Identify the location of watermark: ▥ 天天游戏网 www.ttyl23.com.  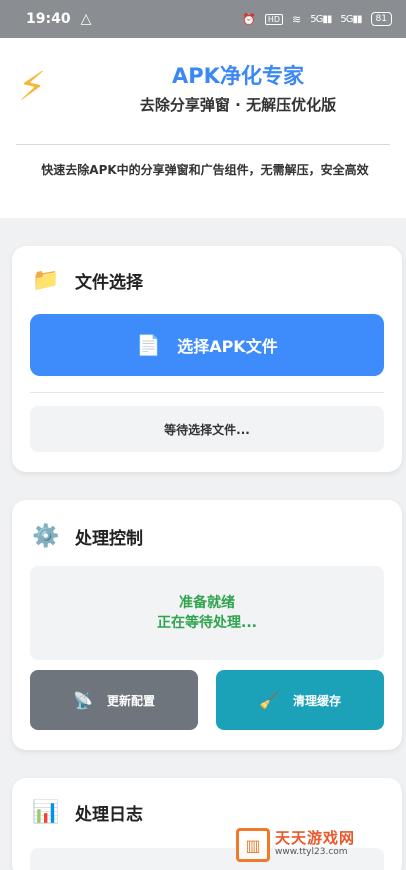
(295, 845).